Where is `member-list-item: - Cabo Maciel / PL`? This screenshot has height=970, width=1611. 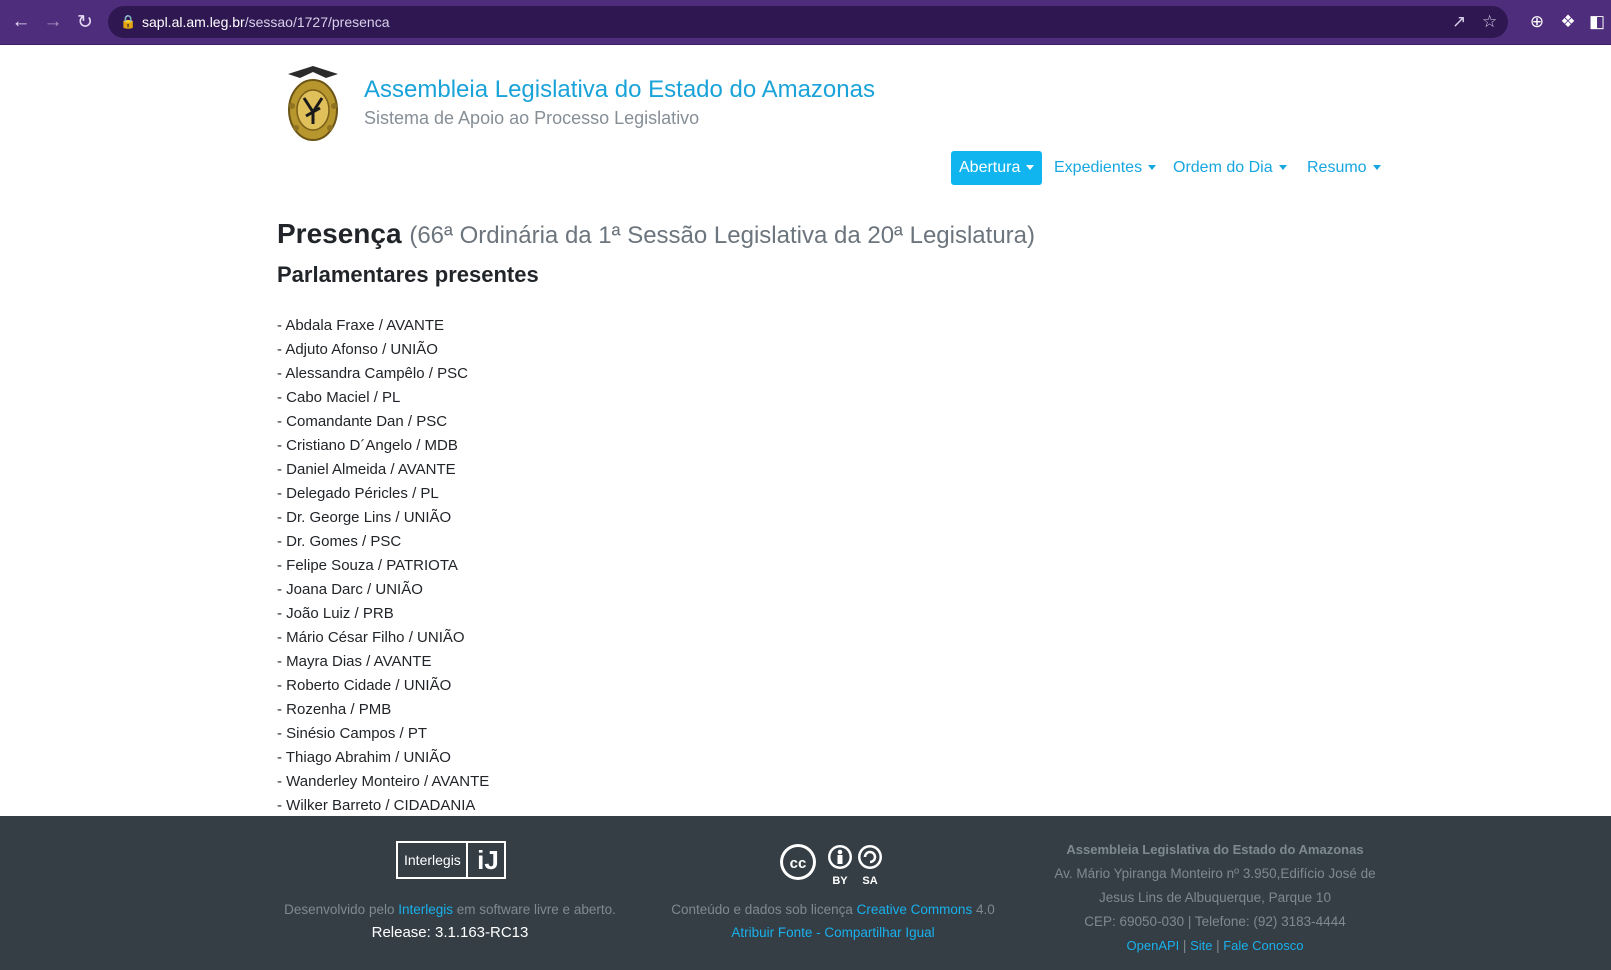 member-list-item: - Cabo Maciel / PL is located at coordinates (339, 397).